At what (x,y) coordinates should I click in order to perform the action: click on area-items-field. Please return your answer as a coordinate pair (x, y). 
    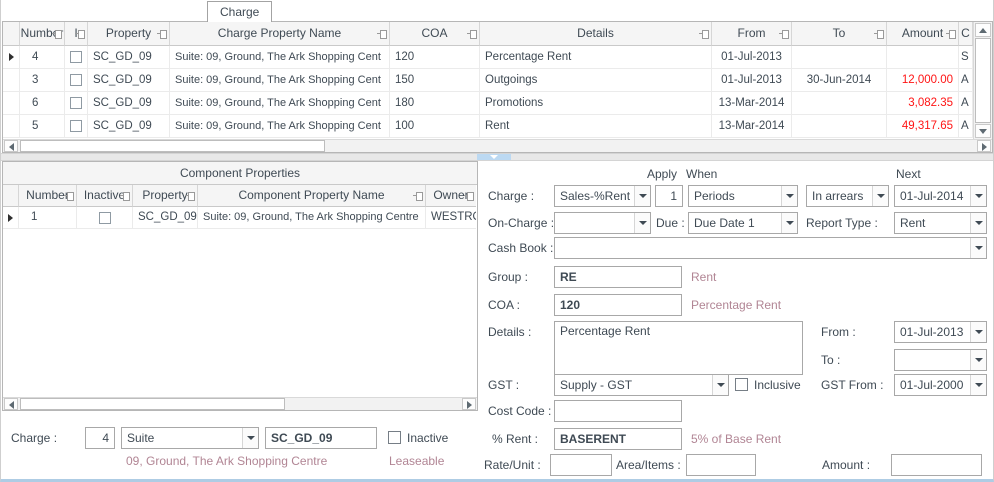
    Looking at the image, I should click on (721, 465).